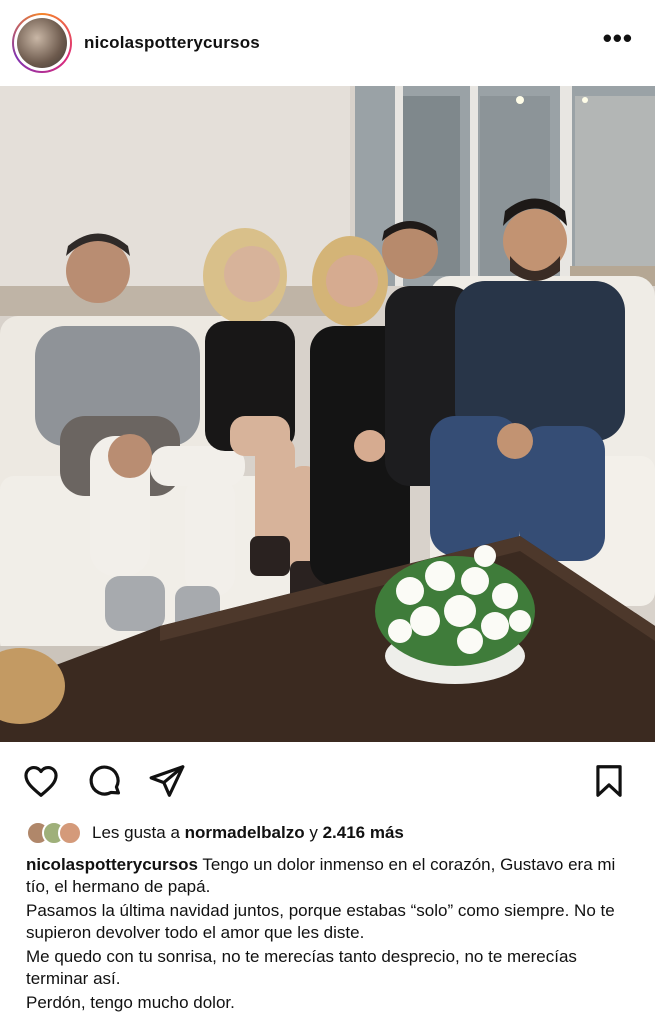 The image size is (655, 1024). What do you see at coordinates (313, 832) in the screenshot?
I see `likes-connector: y` at bounding box center [313, 832].